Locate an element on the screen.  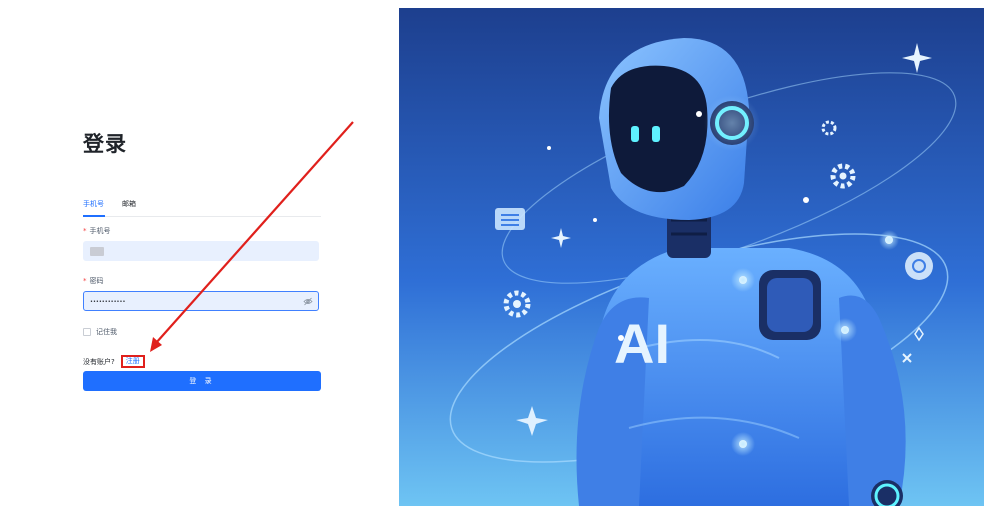
password-value: •••••••••••• is located at coordinates (108, 302).